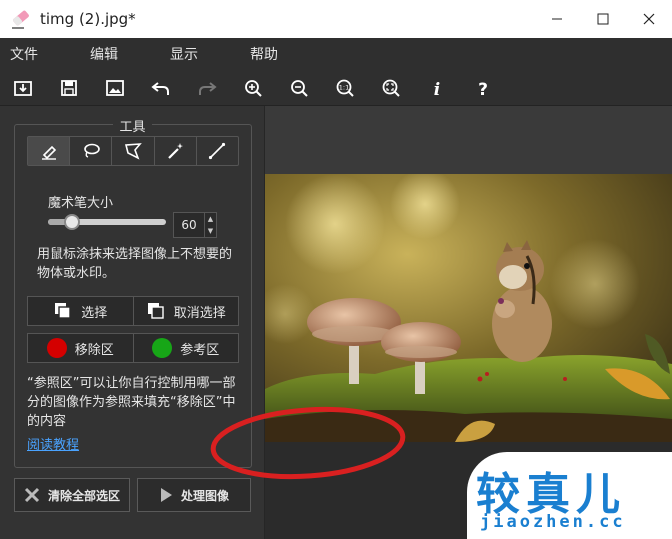 This screenshot has width=672, height=539. I want to click on line-icon, so click(217, 151).